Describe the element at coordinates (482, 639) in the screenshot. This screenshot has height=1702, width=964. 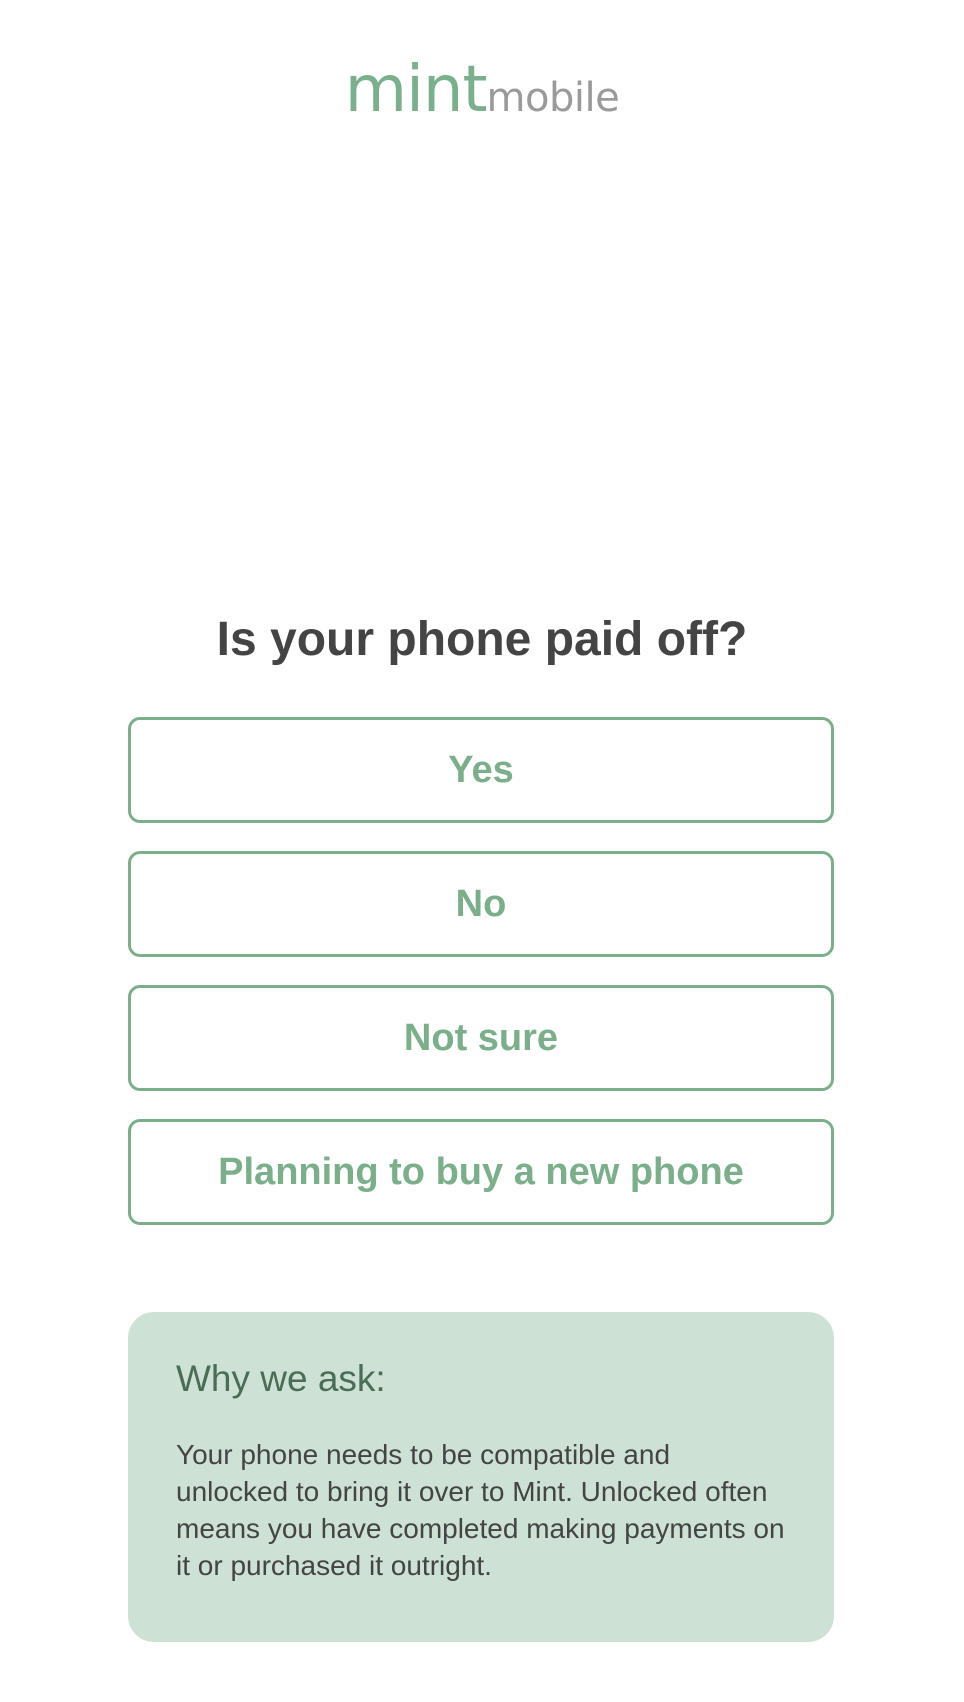
I see `question-title: Is your phone paid off?` at that location.